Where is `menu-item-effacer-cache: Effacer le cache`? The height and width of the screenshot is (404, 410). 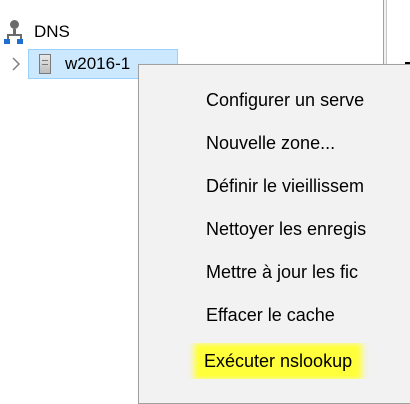 menu-item-effacer-cache: Effacer le cache is located at coordinates (274, 315).